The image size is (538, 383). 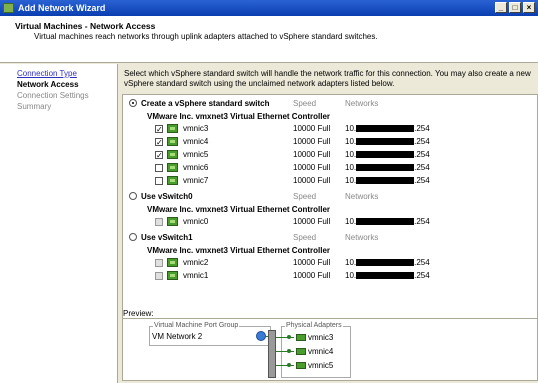 I want to click on option-label: Use vSwitch1, so click(x=167, y=237).